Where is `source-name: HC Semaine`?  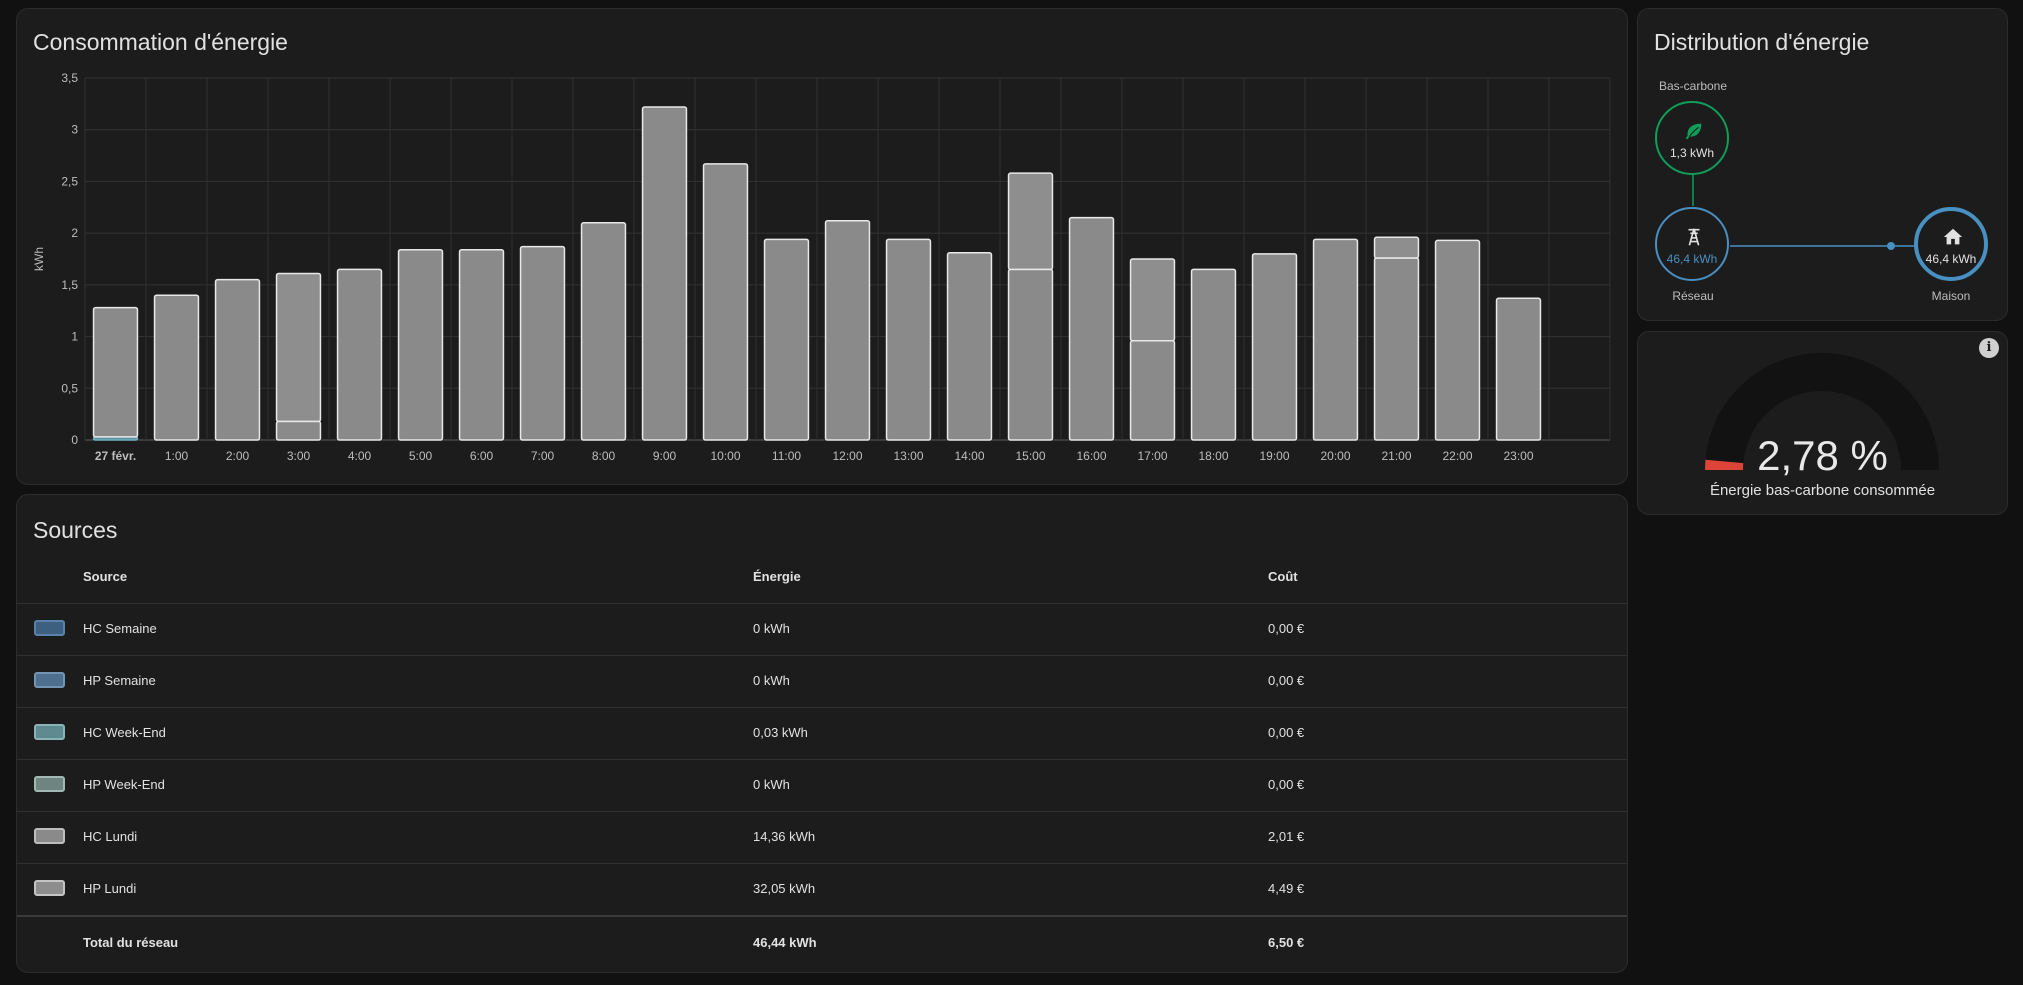 source-name: HC Semaine is located at coordinates (120, 628).